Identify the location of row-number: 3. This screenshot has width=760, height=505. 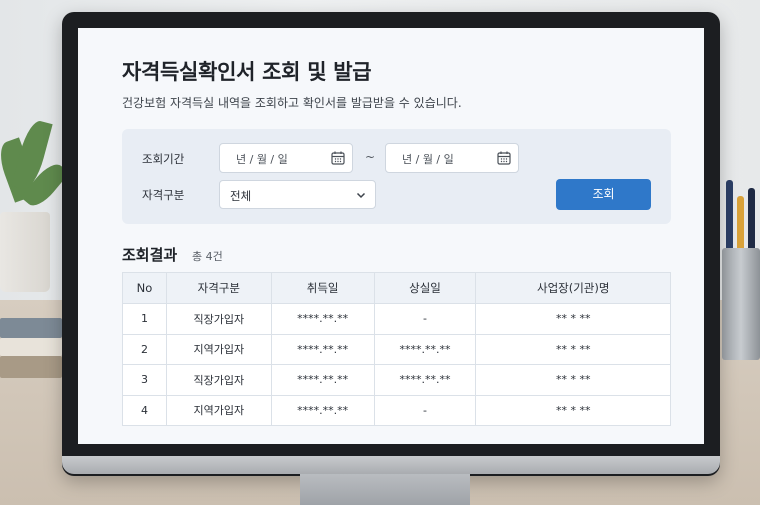
(144, 380).